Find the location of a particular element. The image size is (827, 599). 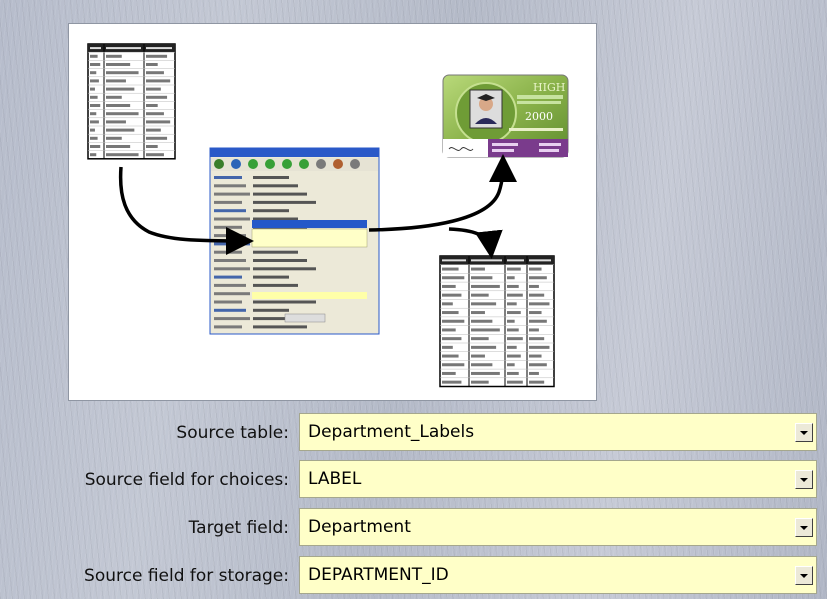

source-field-choices-label: Source field for choices: is located at coordinates (186, 480).